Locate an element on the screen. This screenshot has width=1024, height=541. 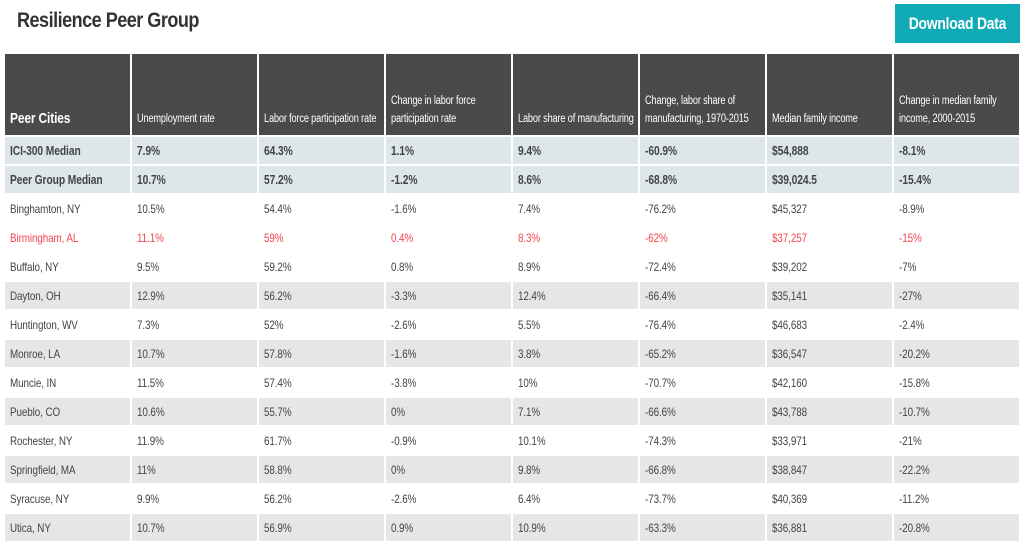
cell-value: 59.2% is located at coordinates (278, 266).